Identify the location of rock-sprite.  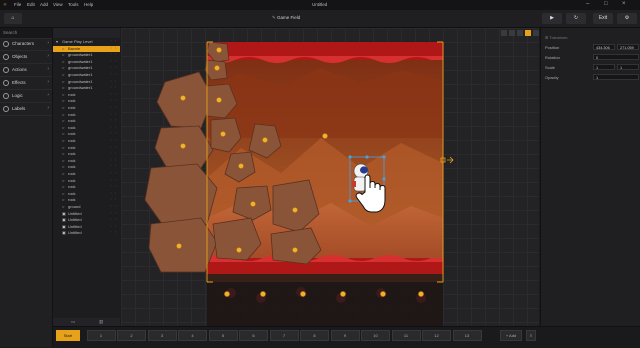
(181, 196).